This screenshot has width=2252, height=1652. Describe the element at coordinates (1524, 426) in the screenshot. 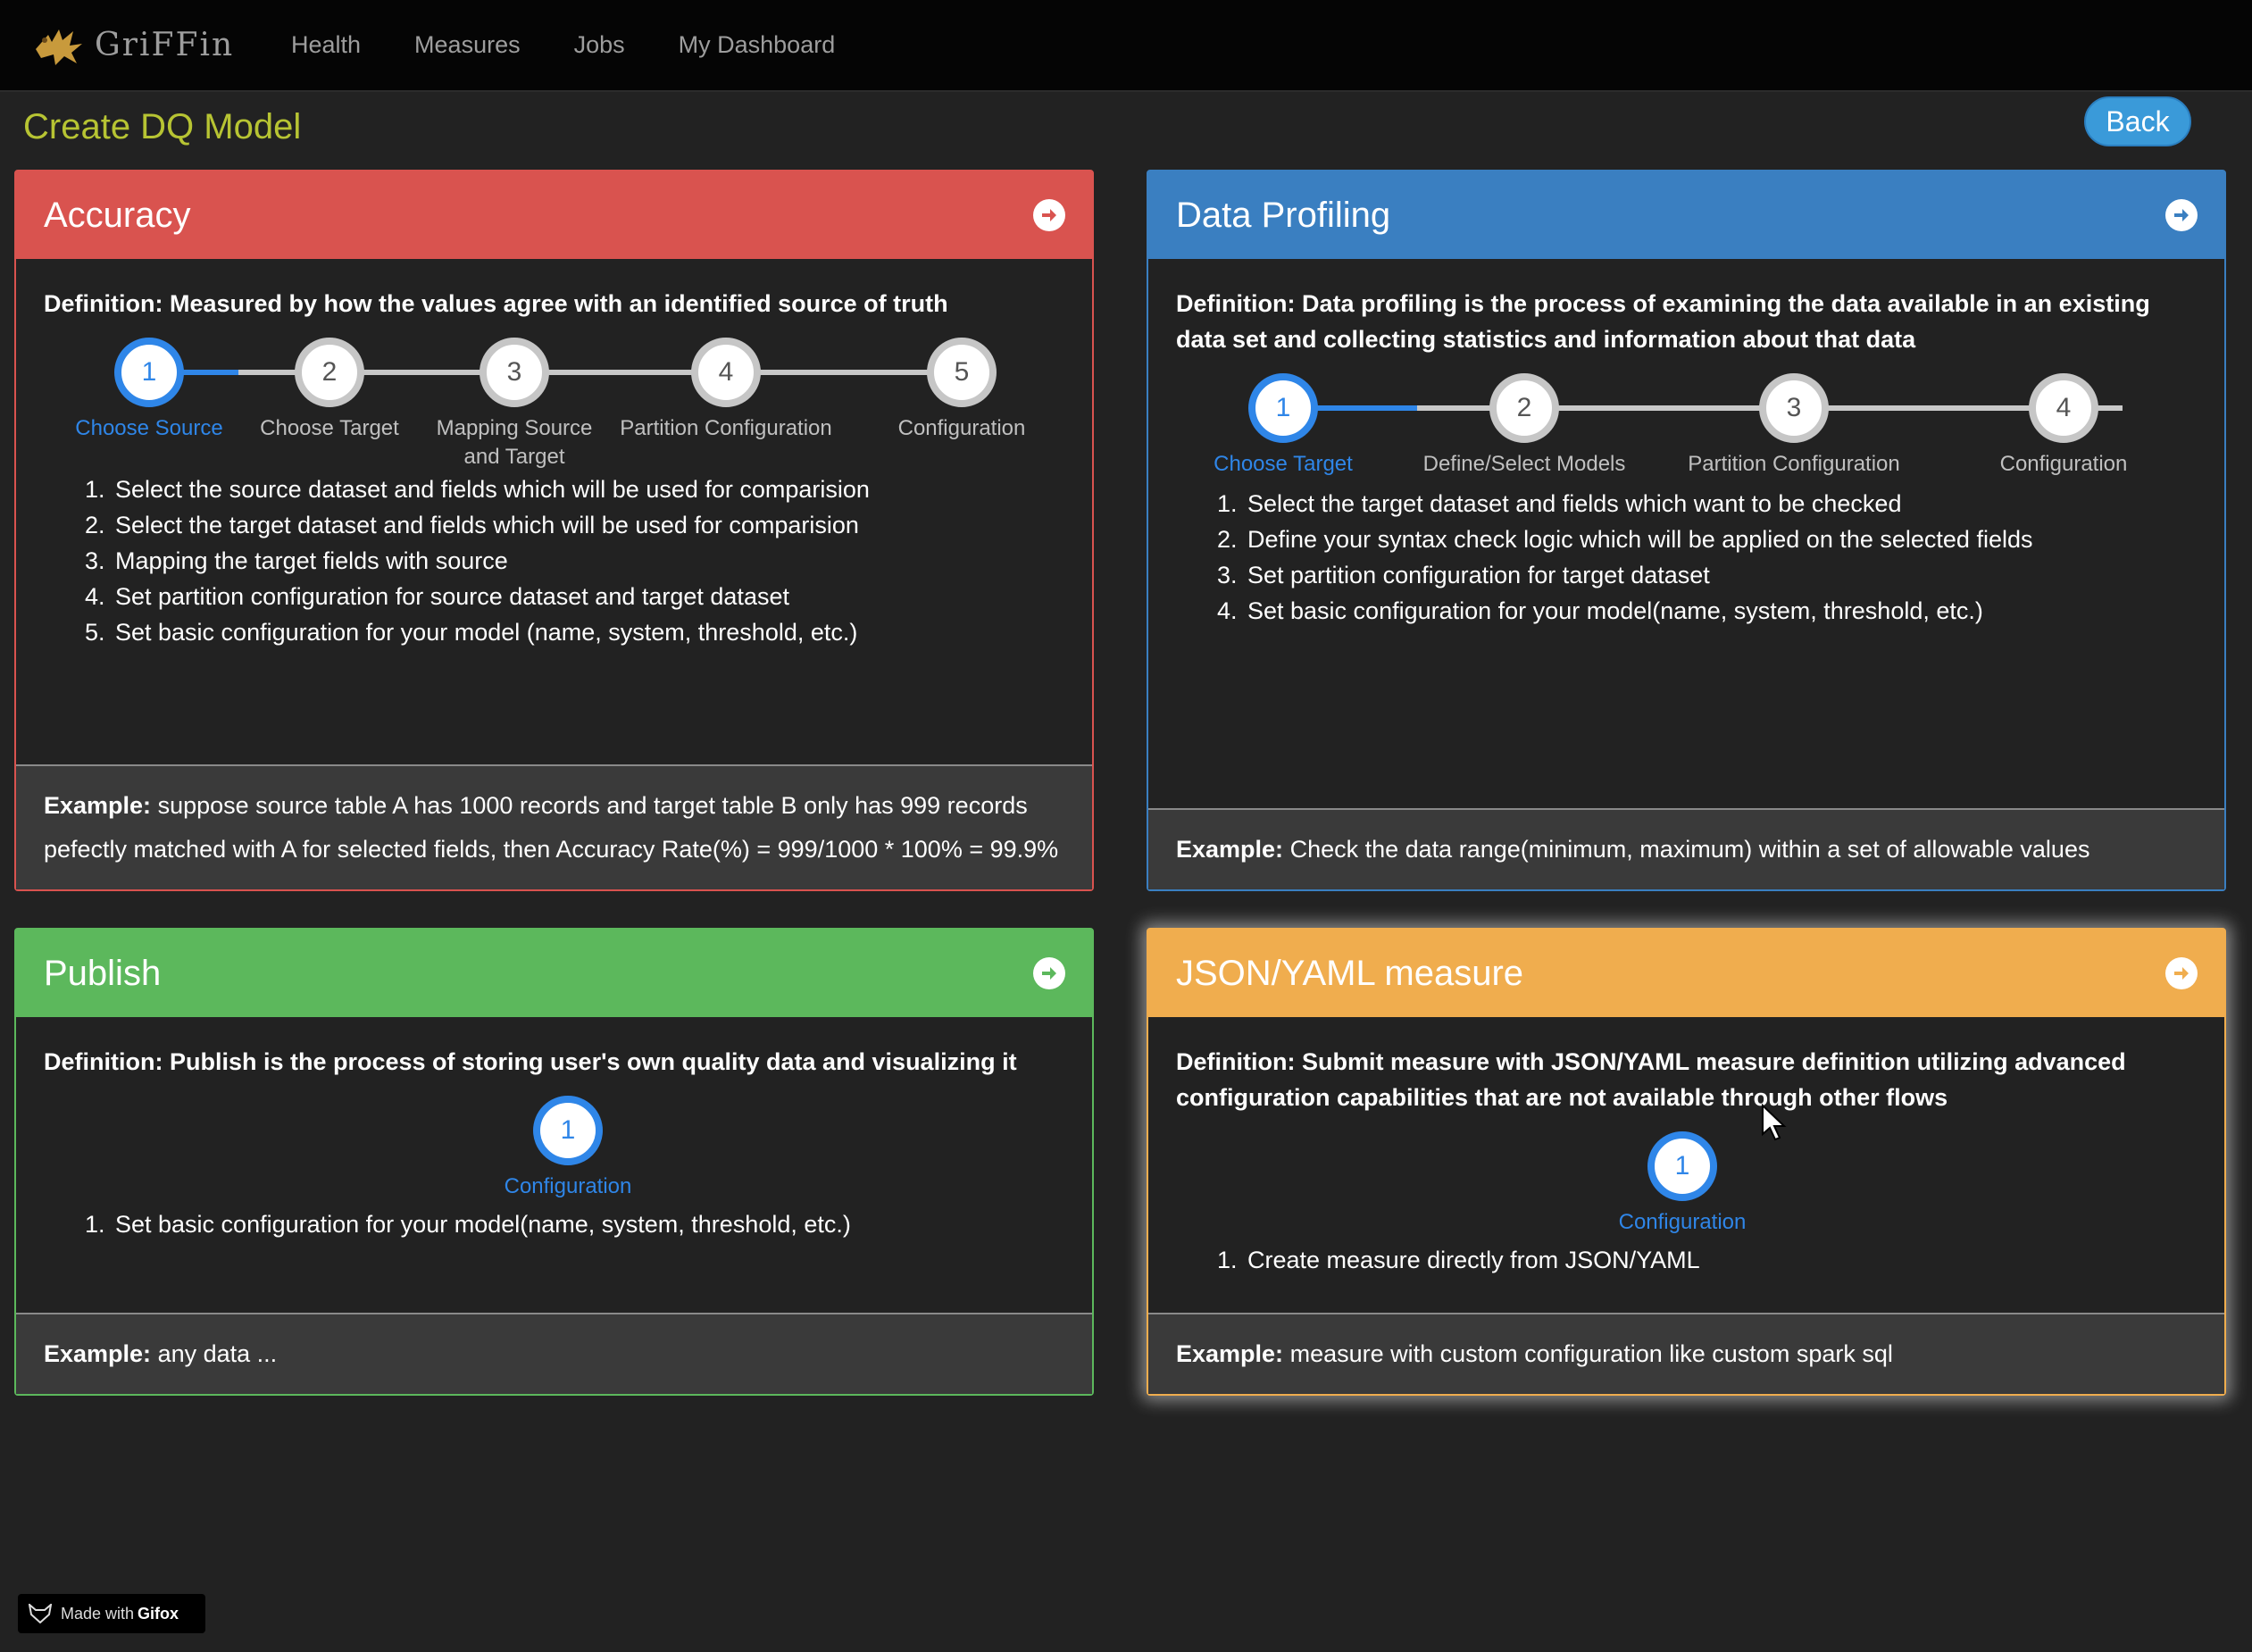

I see `step-2: 2 Define/Select Models` at that location.